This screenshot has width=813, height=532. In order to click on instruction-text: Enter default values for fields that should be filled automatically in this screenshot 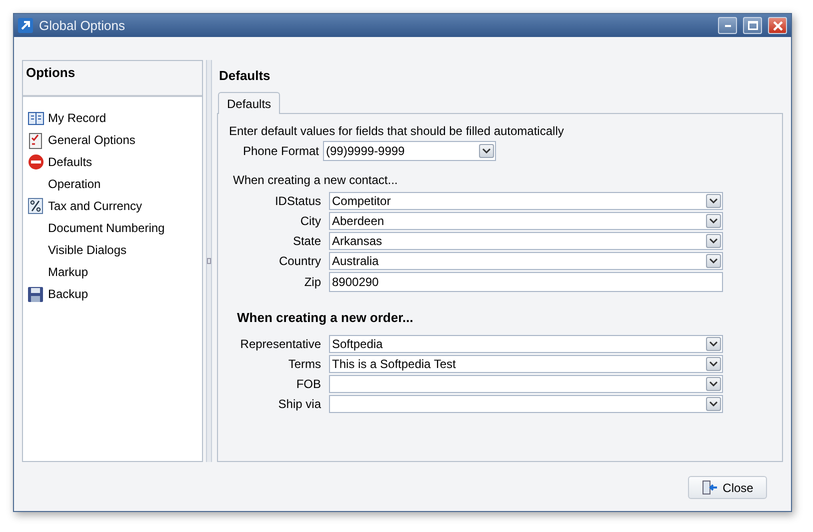, I will do `click(397, 131)`.